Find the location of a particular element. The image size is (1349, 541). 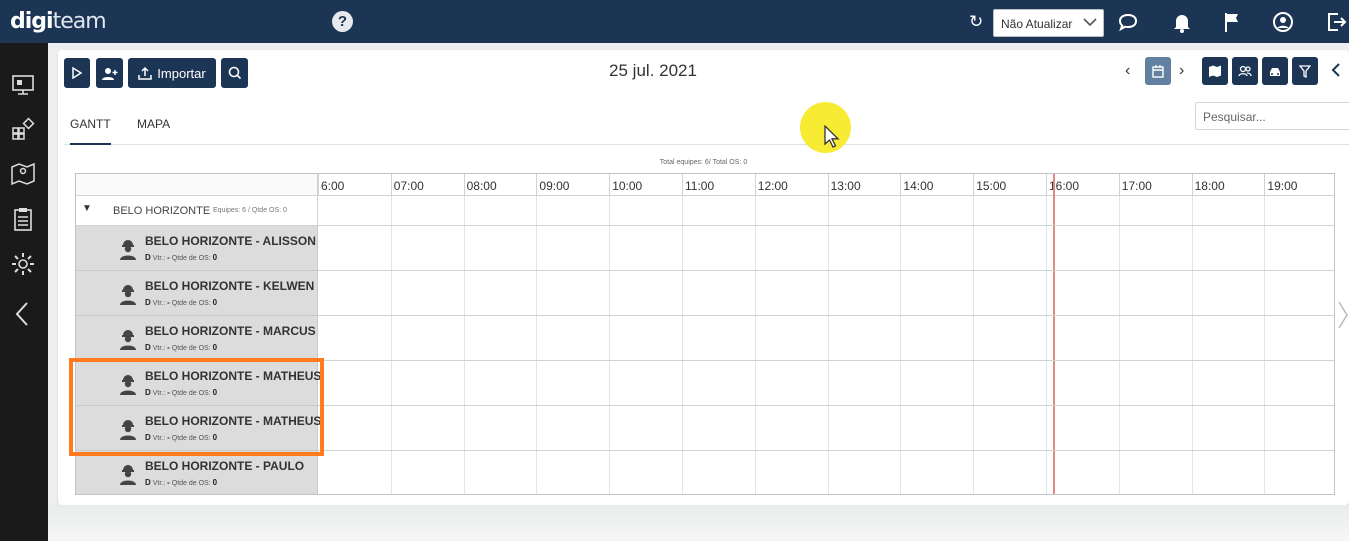

team-name: BELO HORIZONTE - ALISSON is located at coordinates (230, 241).